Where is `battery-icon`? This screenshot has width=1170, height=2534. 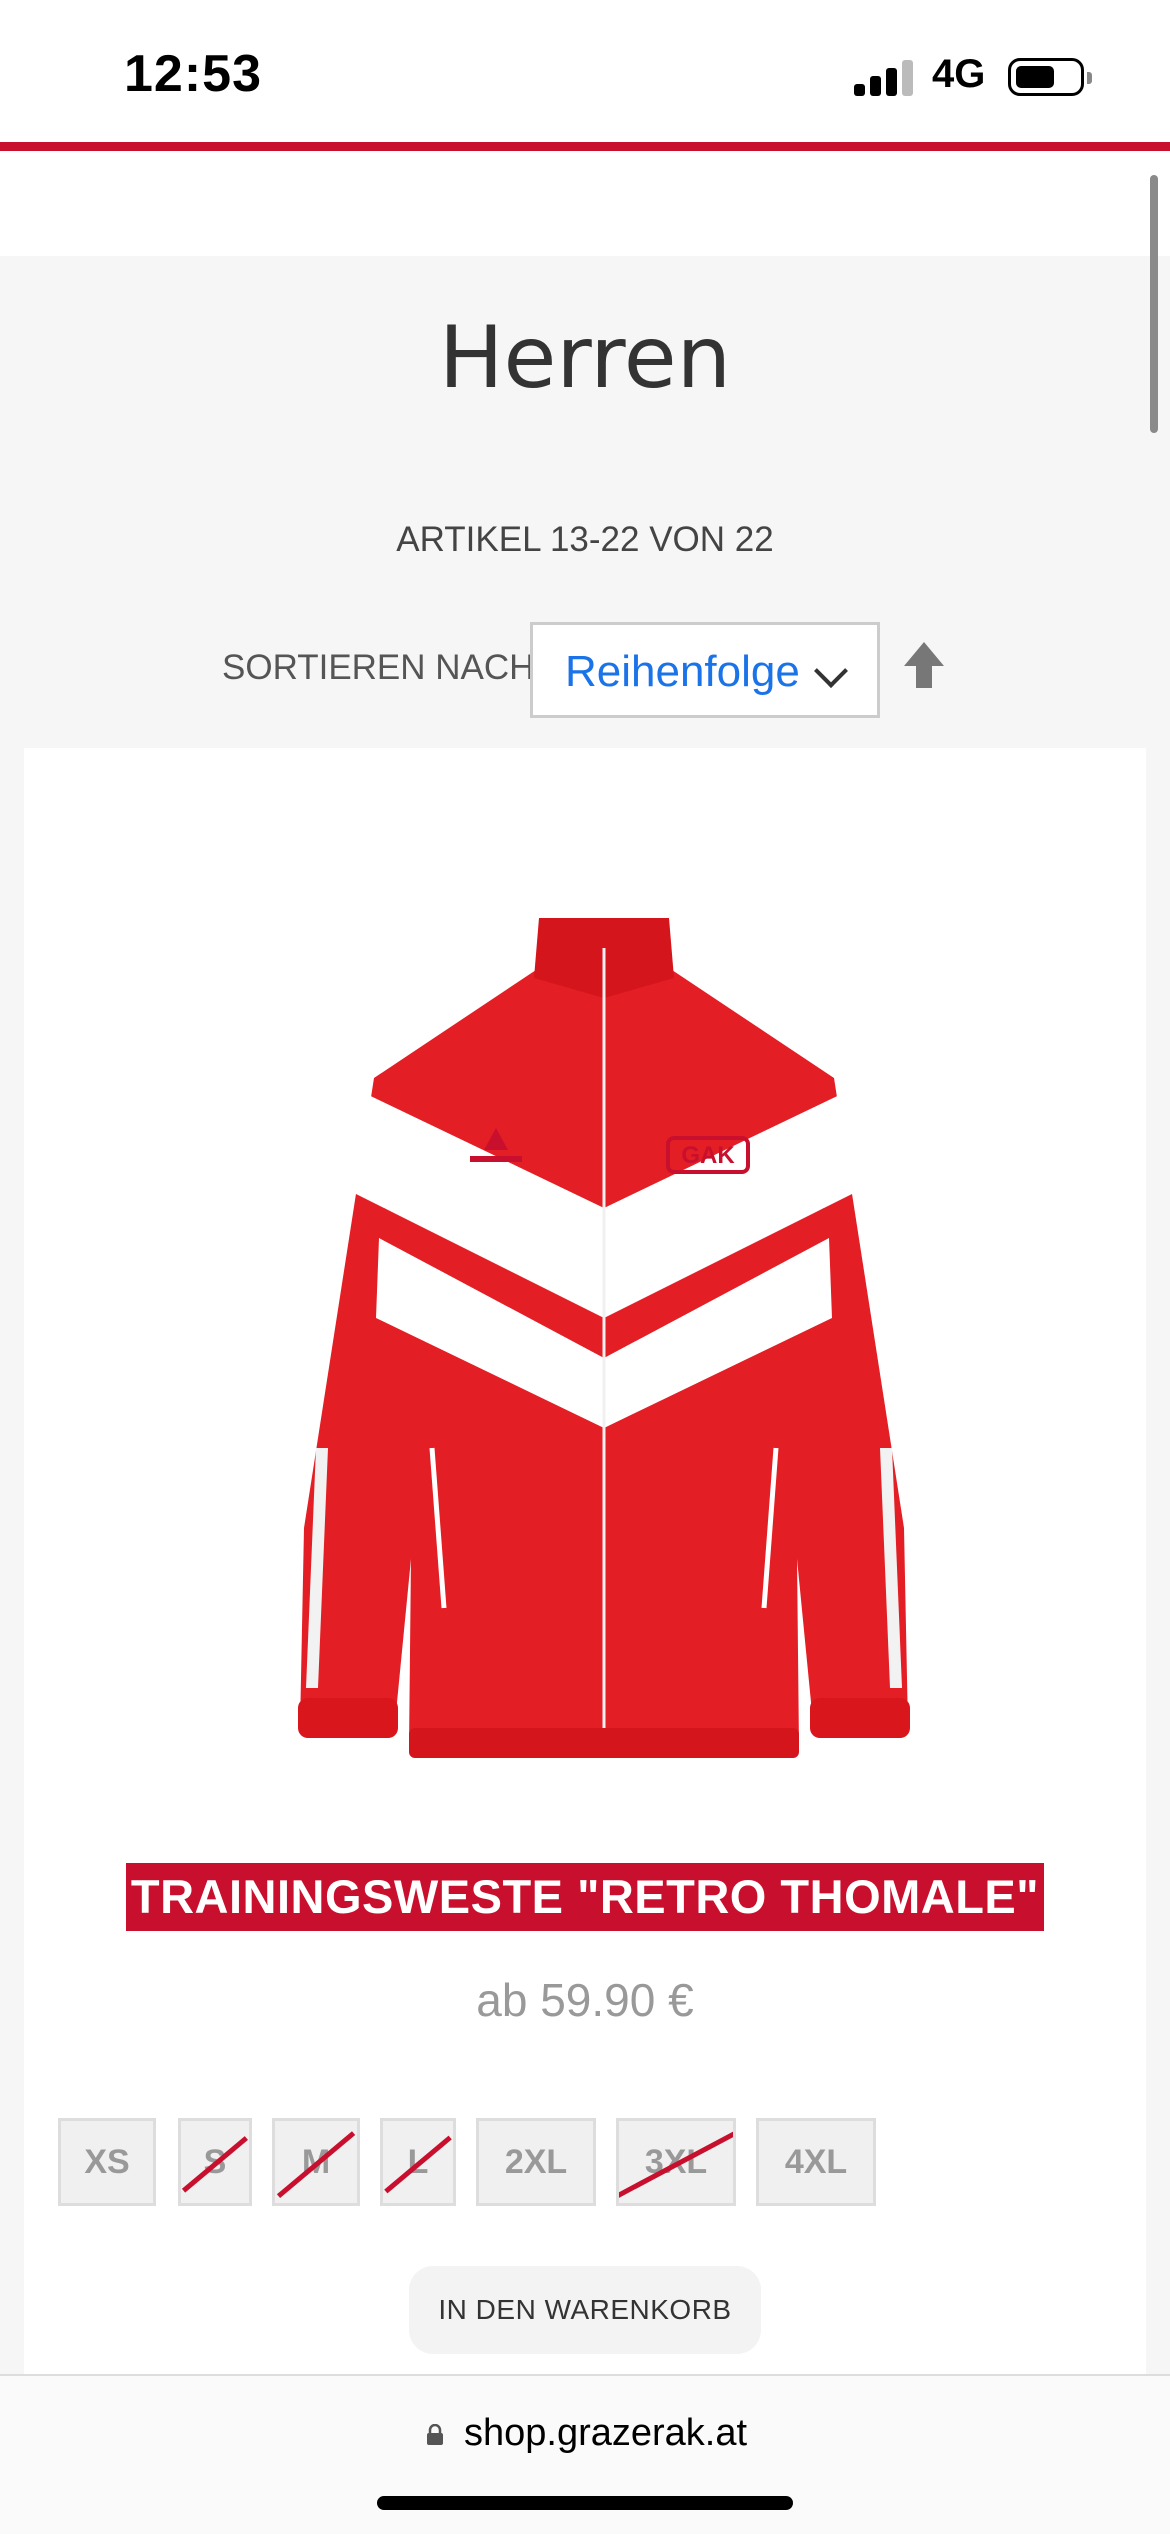 battery-icon is located at coordinates (1050, 77).